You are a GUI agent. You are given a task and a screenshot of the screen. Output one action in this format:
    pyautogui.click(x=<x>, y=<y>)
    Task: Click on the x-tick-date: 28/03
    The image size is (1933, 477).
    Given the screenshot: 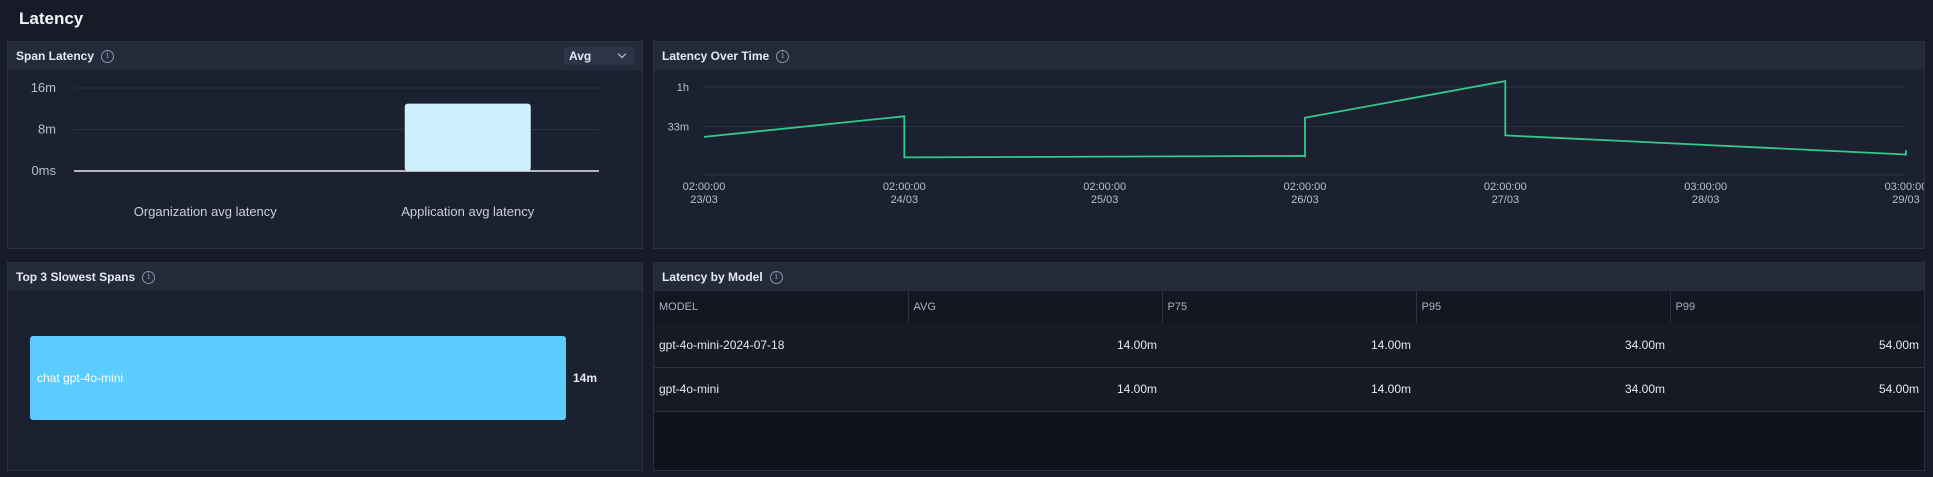 What is the action you would take?
    pyautogui.click(x=1706, y=200)
    